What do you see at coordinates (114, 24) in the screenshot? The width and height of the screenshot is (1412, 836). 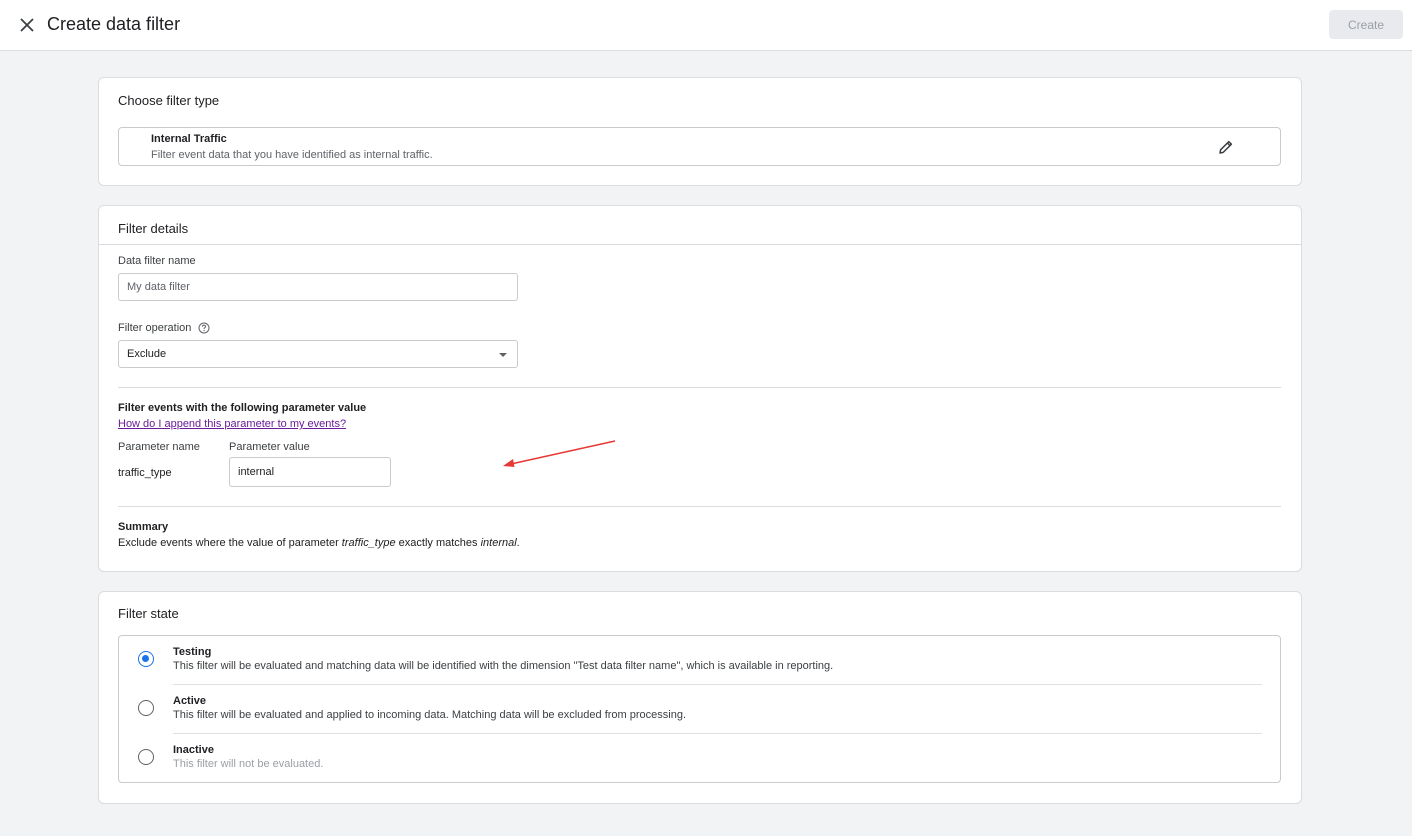 I see `page-title: Create data filter` at bounding box center [114, 24].